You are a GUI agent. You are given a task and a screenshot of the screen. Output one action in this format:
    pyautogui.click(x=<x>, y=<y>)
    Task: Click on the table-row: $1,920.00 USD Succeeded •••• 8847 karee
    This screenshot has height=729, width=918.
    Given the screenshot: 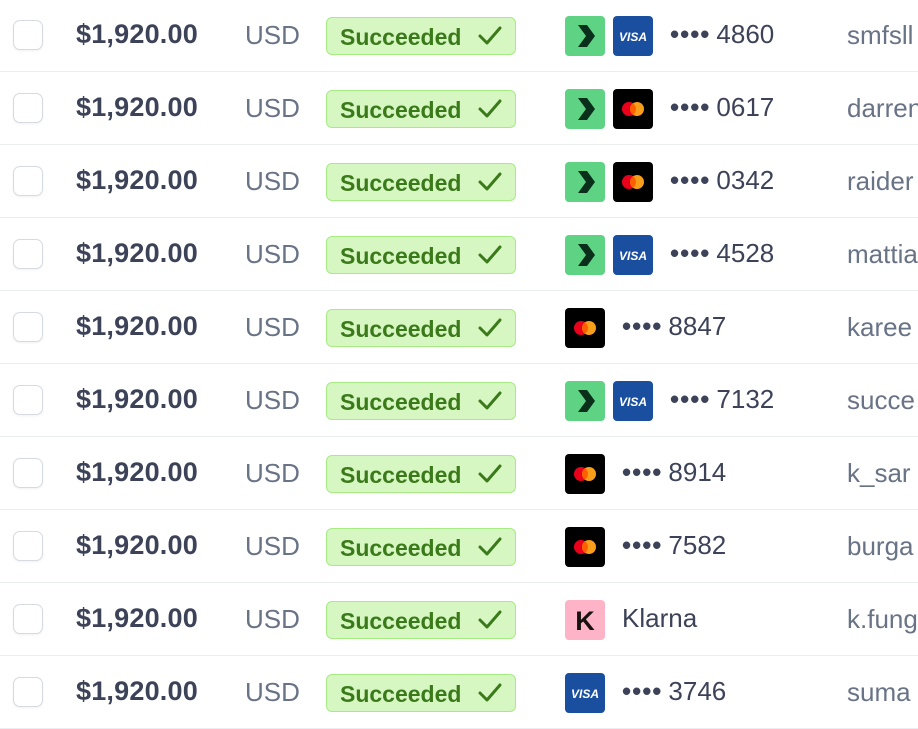 What is the action you would take?
    pyautogui.click(x=459, y=328)
    